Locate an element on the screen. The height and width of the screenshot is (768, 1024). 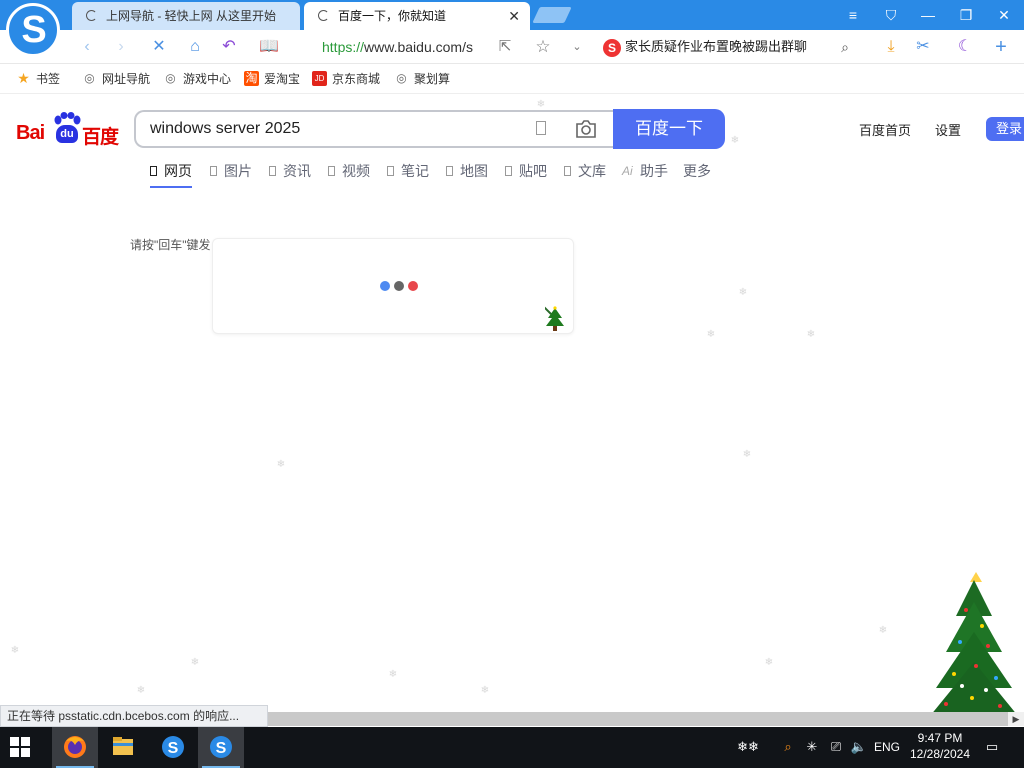
firefox-taskbar-icon is located at coordinates (75, 747).